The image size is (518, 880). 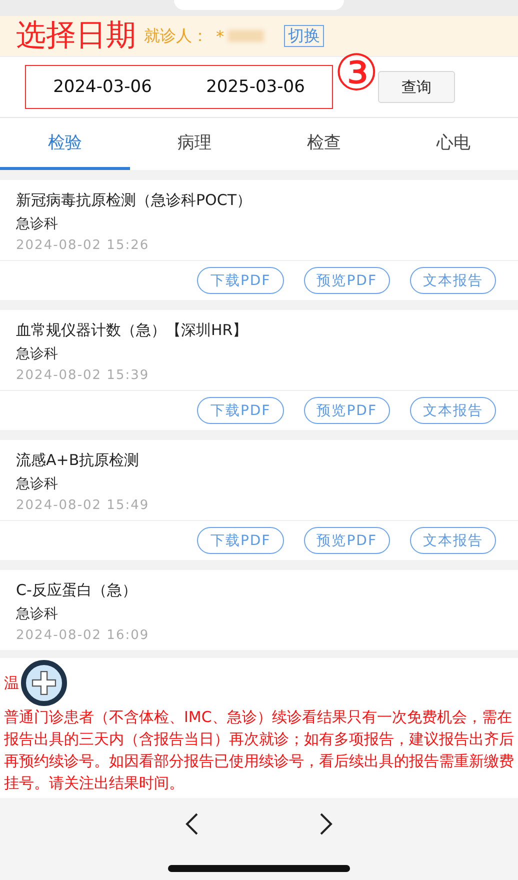 What do you see at coordinates (65, 144) in the screenshot?
I see `tab: 检验` at bounding box center [65, 144].